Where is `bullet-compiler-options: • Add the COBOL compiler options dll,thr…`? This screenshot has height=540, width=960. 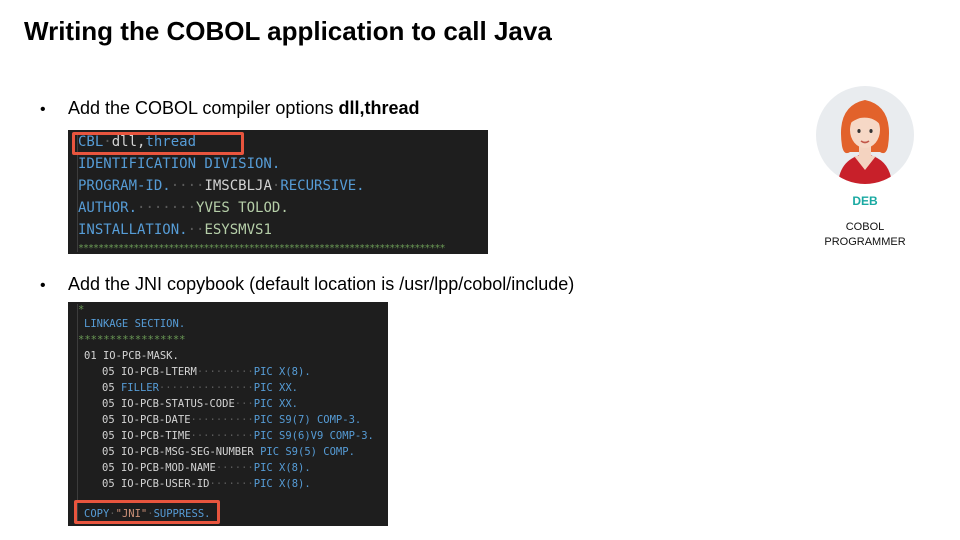
bullet-compiler-options: • Add the COBOL compiler options dll,thr… is located at coordinates (229, 108).